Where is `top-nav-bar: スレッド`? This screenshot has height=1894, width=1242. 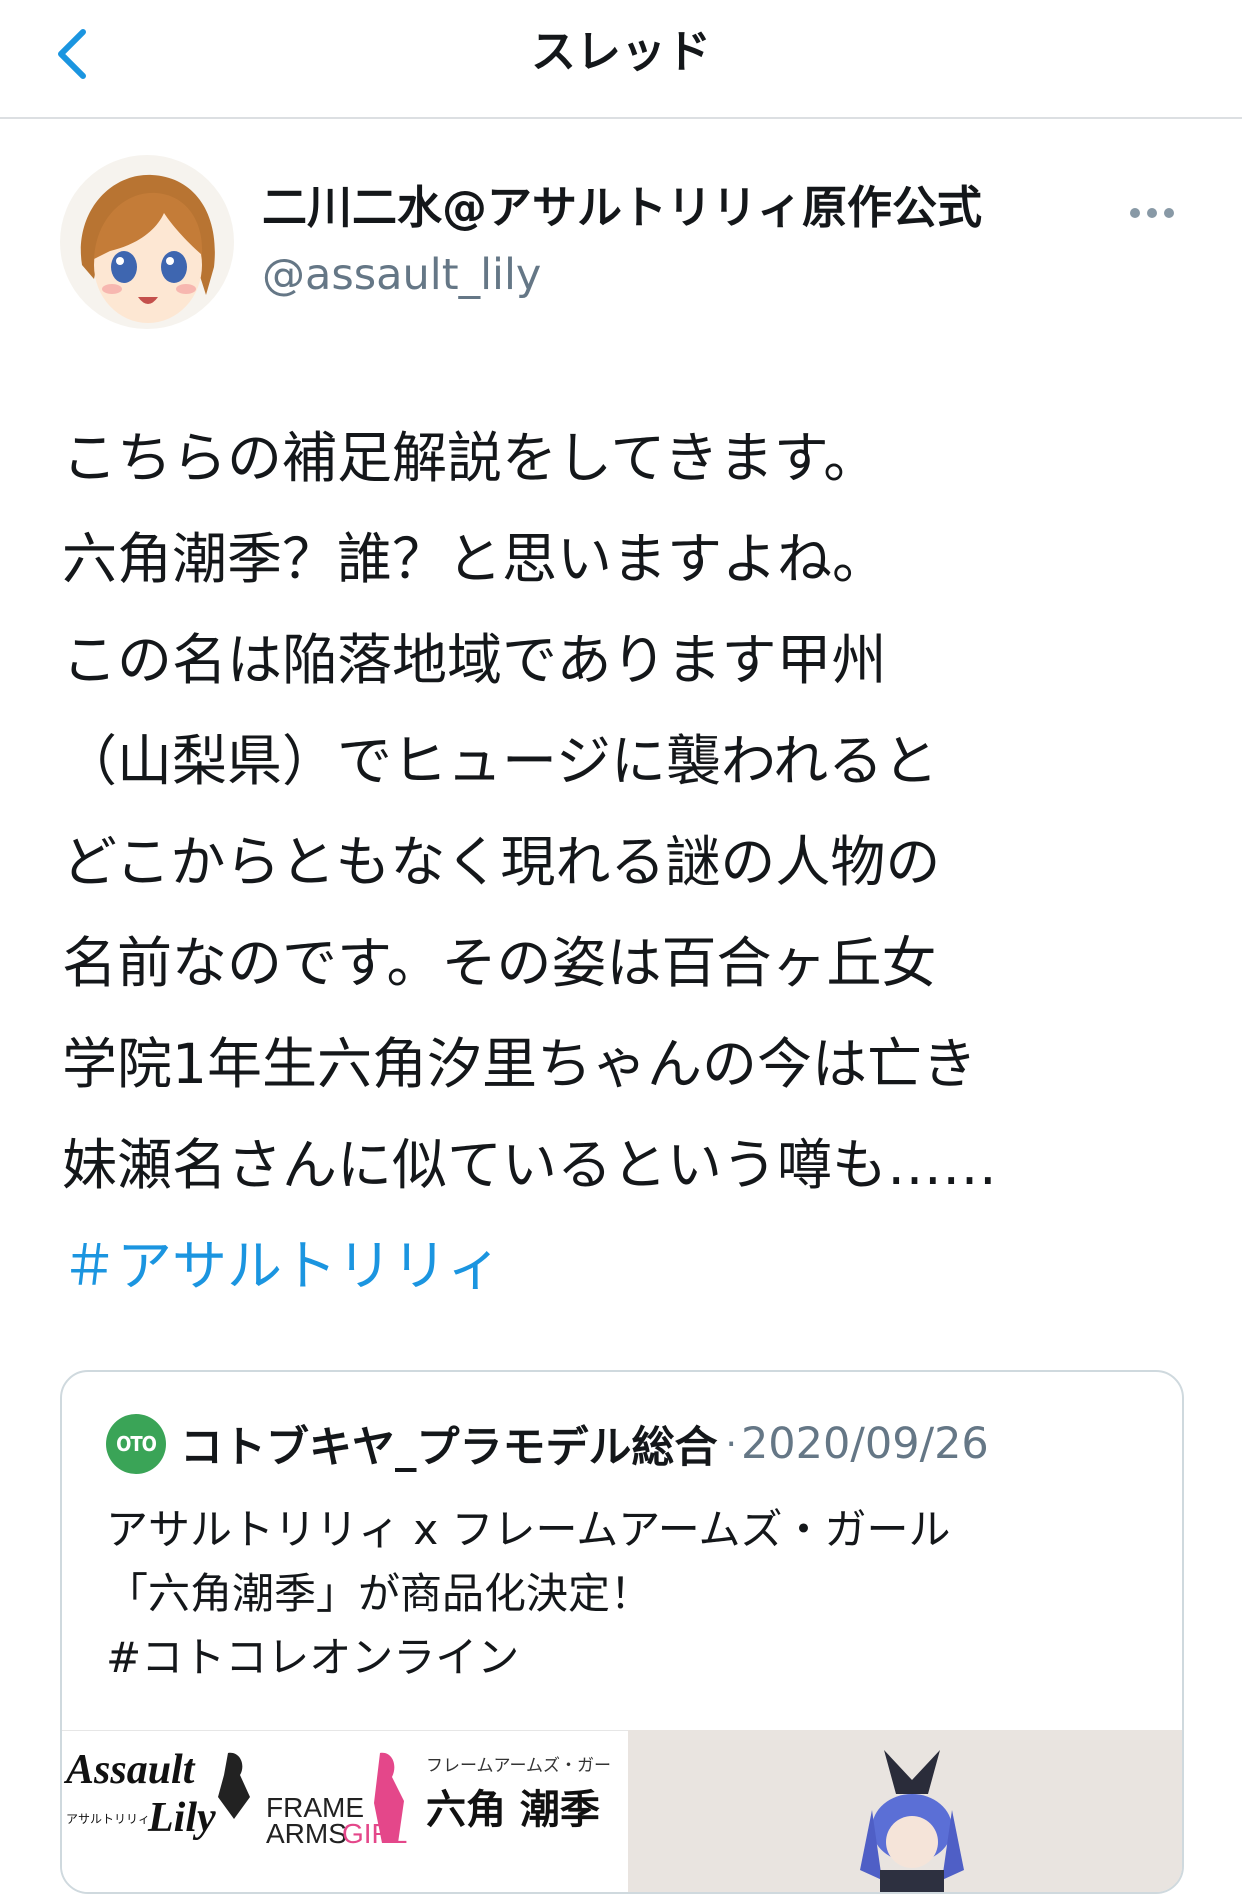 top-nav-bar: スレッド is located at coordinates (621, 59).